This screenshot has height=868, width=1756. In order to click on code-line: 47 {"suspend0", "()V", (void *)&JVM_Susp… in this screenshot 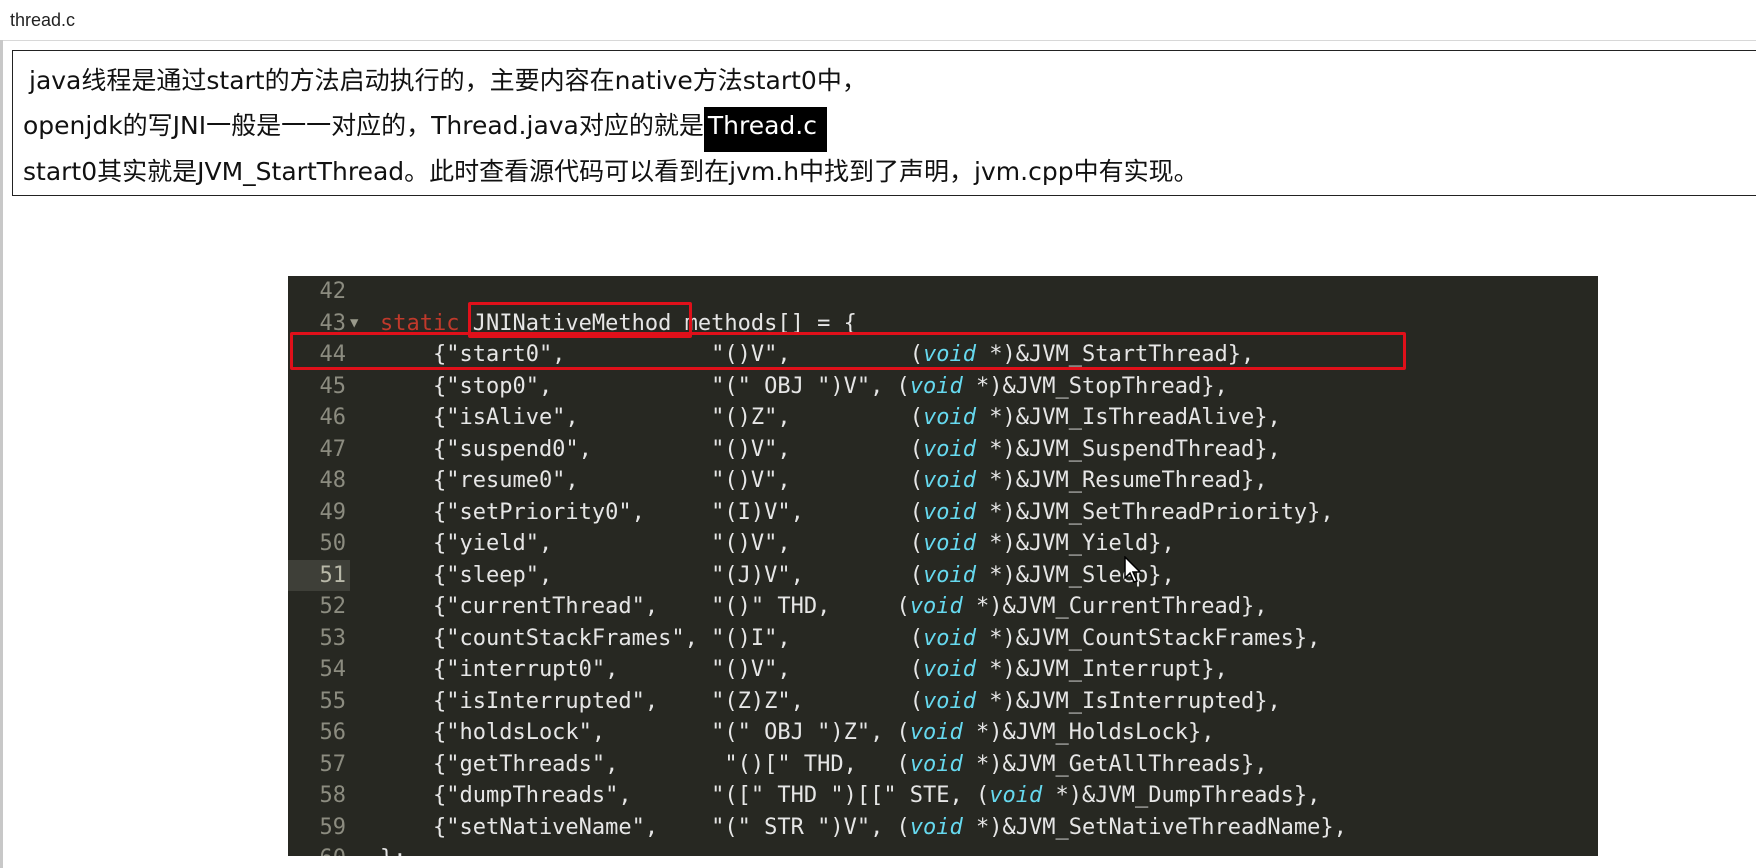, I will do `click(943, 450)`.